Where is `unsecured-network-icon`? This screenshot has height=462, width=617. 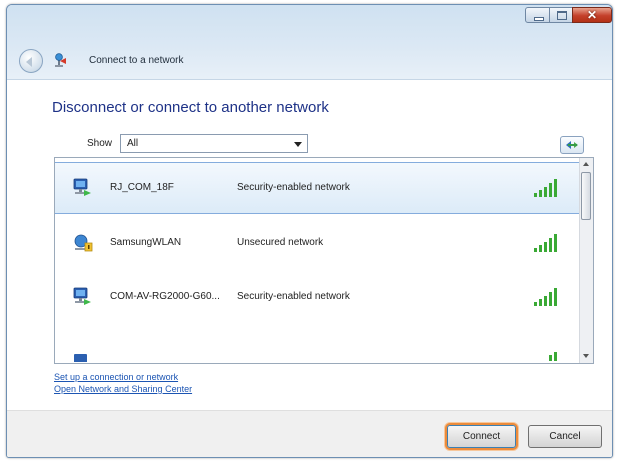
unsecured-network-icon is located at coordinates (83, 243).